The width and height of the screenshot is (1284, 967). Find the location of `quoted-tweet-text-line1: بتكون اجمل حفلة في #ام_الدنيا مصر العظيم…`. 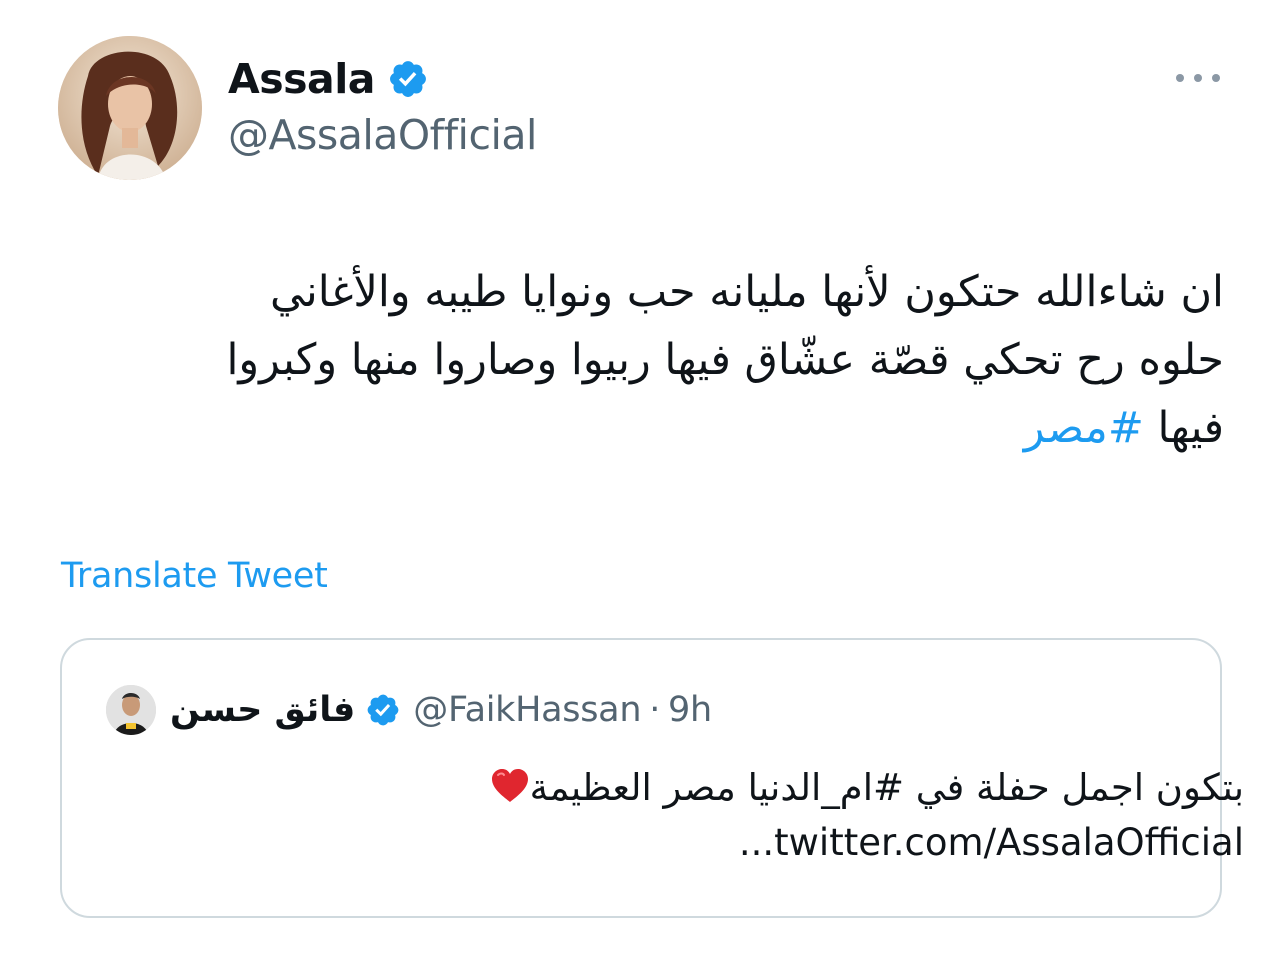

quoted-tweet-text-line1: بتكون اجمل حفلة في #ام_الدنيا مصر العظيم… is located at coordinates (886, 787).